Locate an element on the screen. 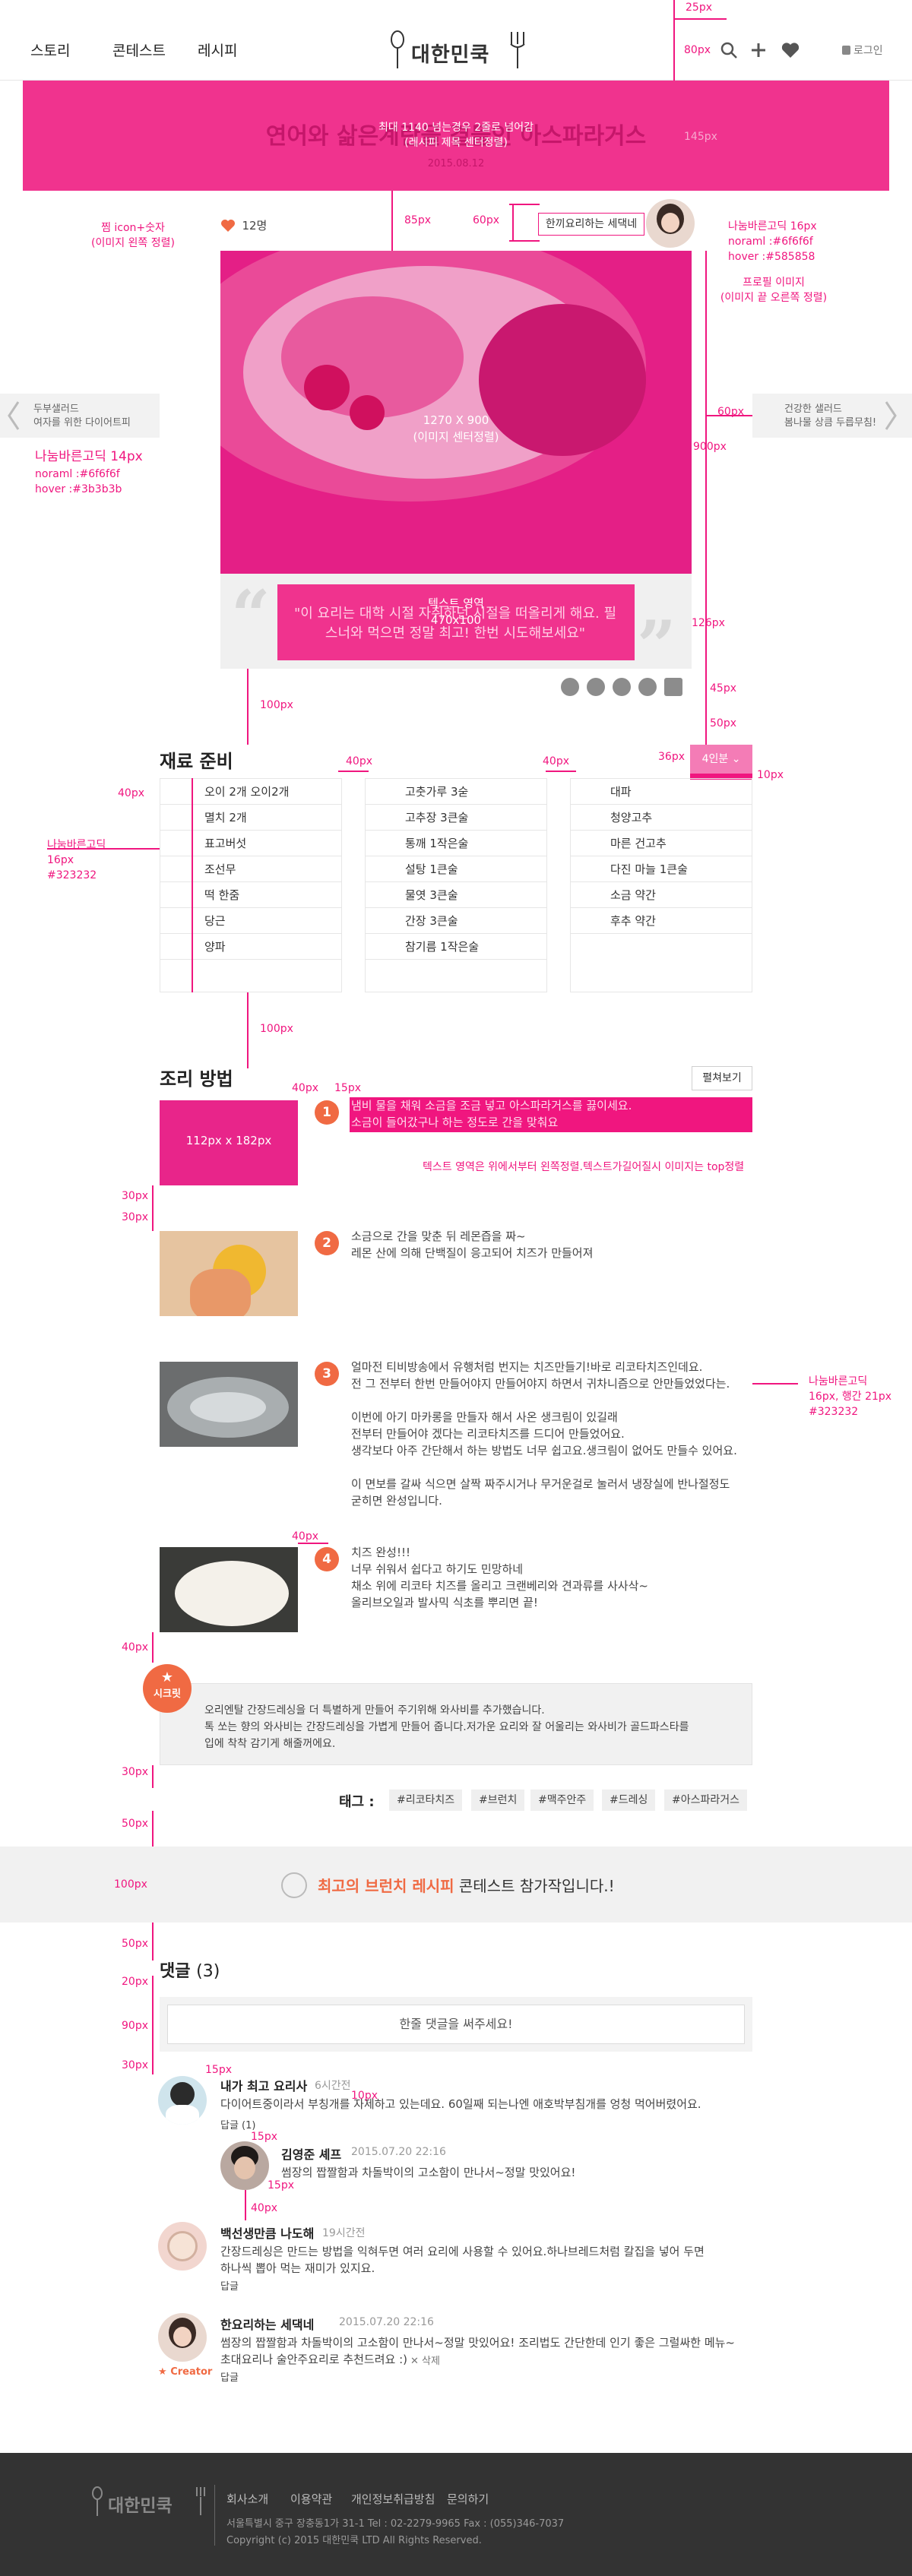 This screenshot has height=2576, width=912. contest-highlight: 최고의 브런치 레시피 is located at coordinates (386, 1886).